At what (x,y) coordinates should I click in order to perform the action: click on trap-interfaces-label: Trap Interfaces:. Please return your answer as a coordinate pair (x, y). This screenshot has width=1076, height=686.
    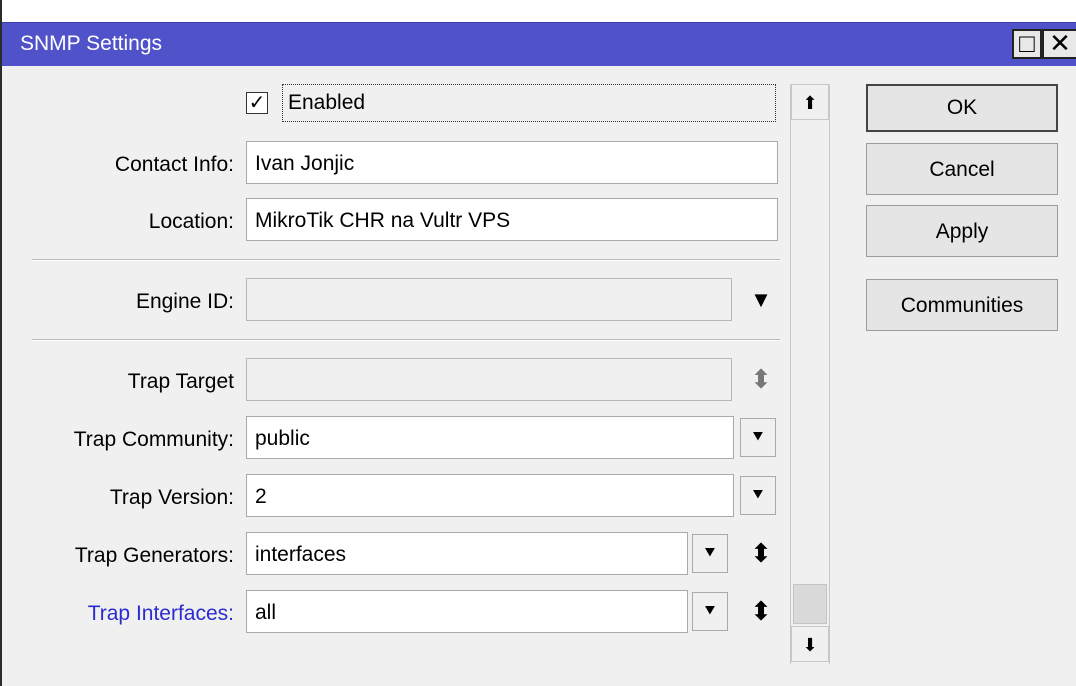
    Looking at the image, I should click on (124, 614).